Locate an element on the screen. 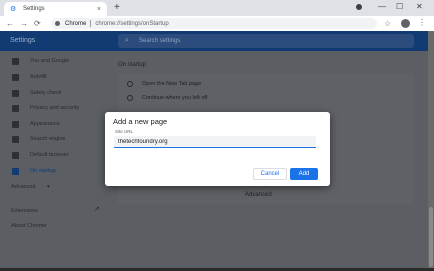 This screenshot has width=434, height=271. advanced-label: Advanced is located at coordinates (23, 187).